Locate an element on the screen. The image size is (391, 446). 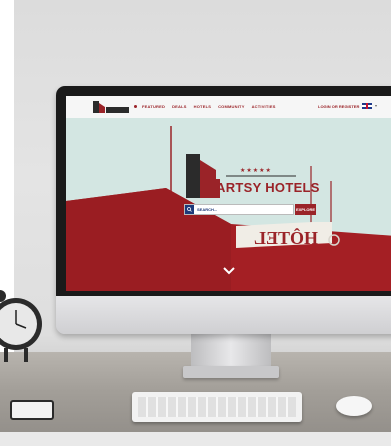
explore-button: EXPLORE is located at coordinates (305, 209).